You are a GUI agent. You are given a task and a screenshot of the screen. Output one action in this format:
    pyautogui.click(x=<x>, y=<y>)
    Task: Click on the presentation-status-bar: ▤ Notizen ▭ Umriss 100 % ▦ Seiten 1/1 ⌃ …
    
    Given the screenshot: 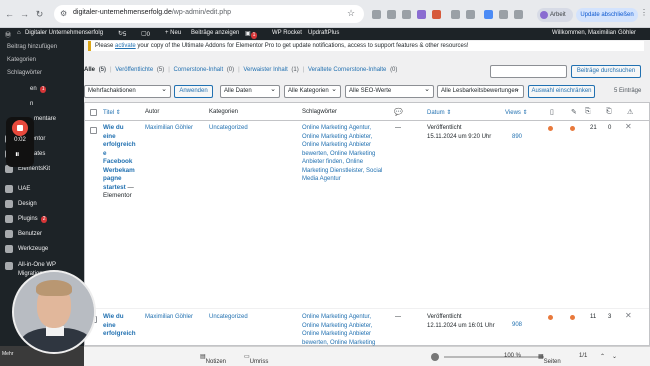 What is the action you would take?
    pyautogui.click(x=367, y=356)
    